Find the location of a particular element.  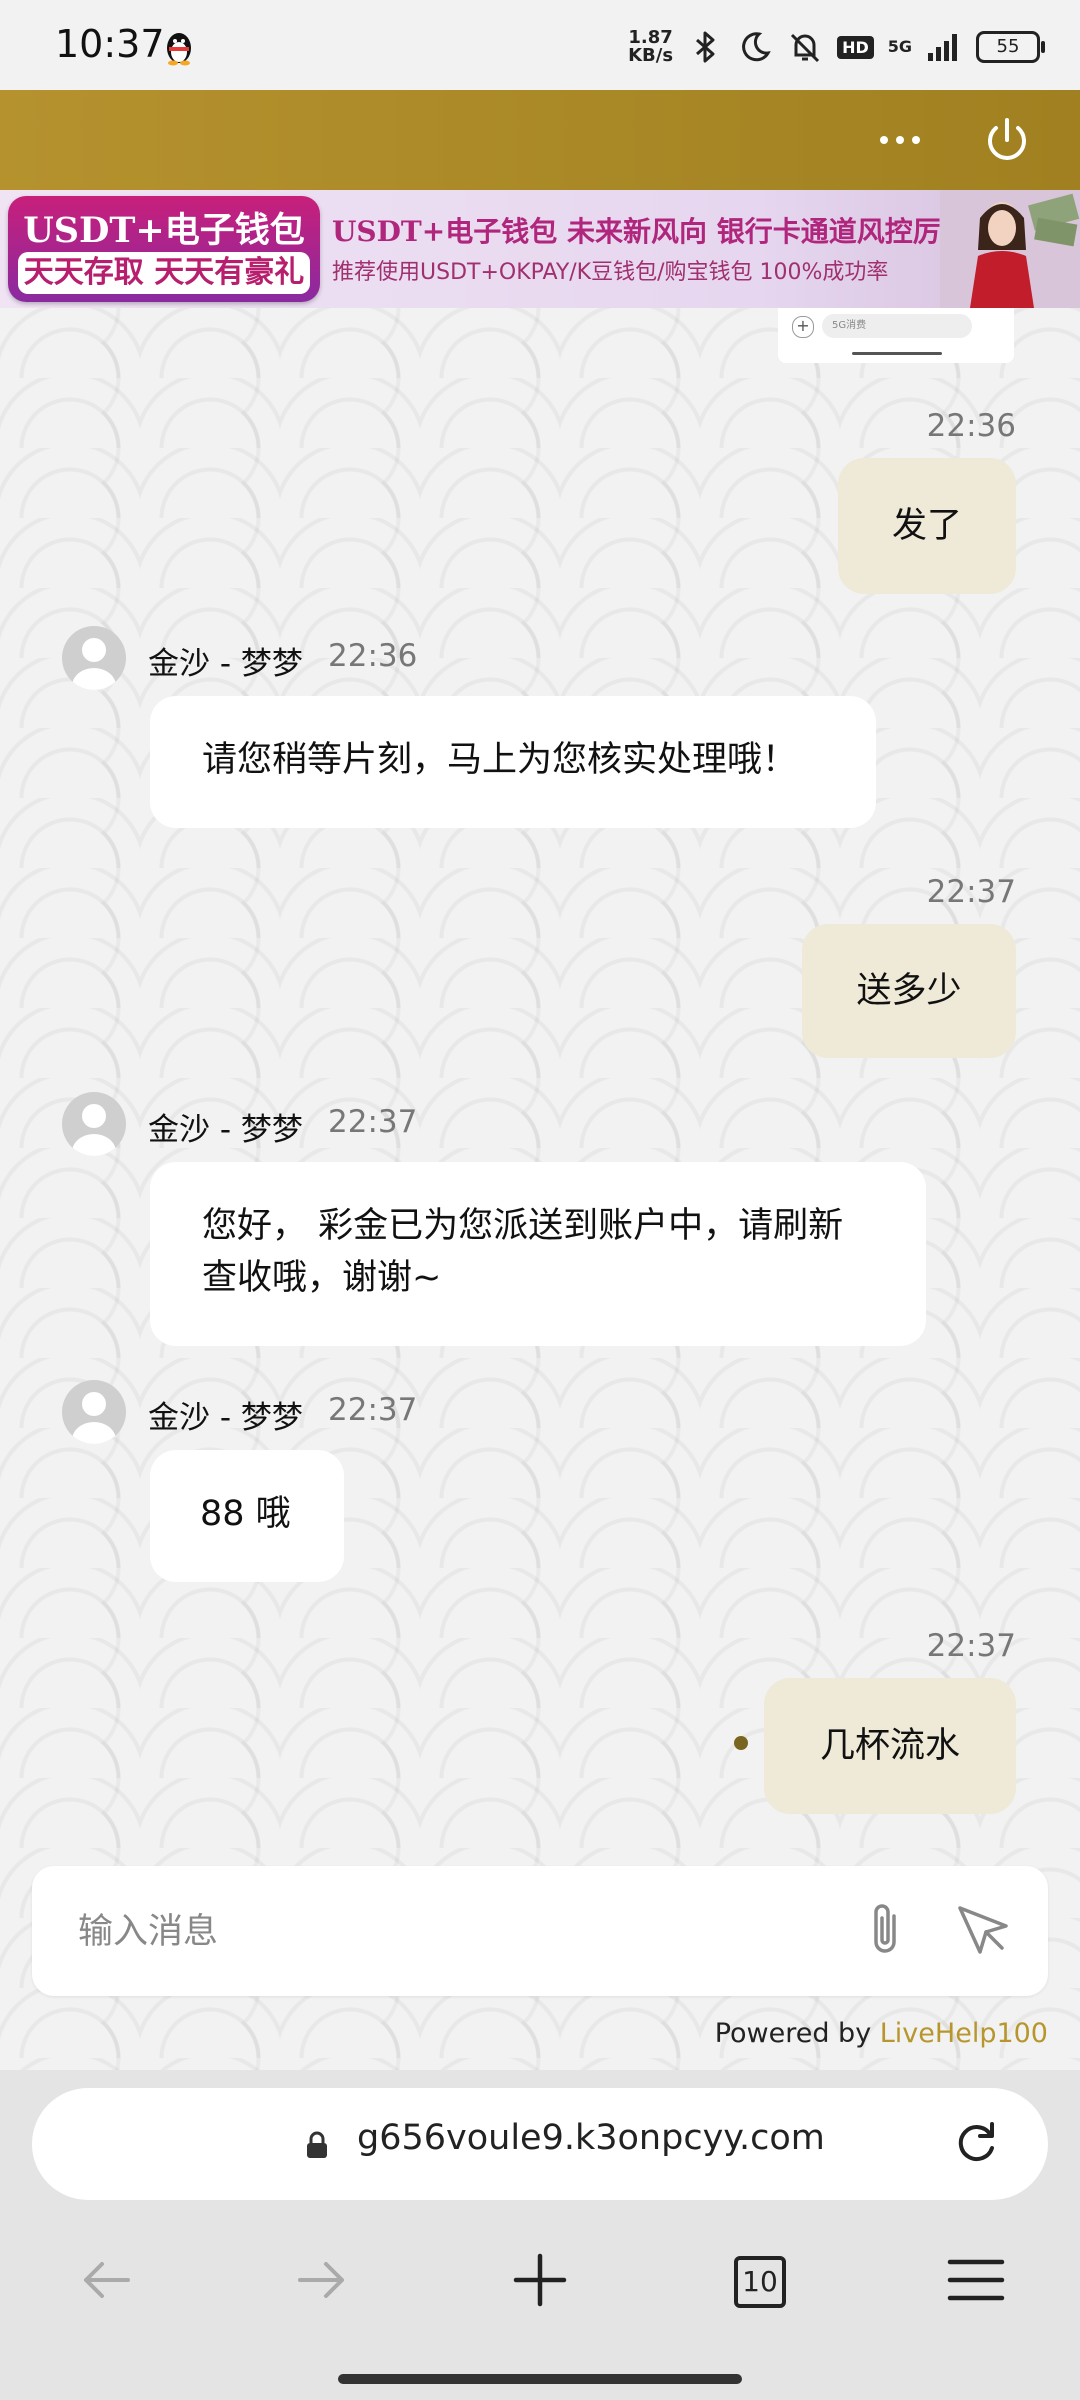

my-message-bubble: 送多少 is located at coordinates (909, 991).